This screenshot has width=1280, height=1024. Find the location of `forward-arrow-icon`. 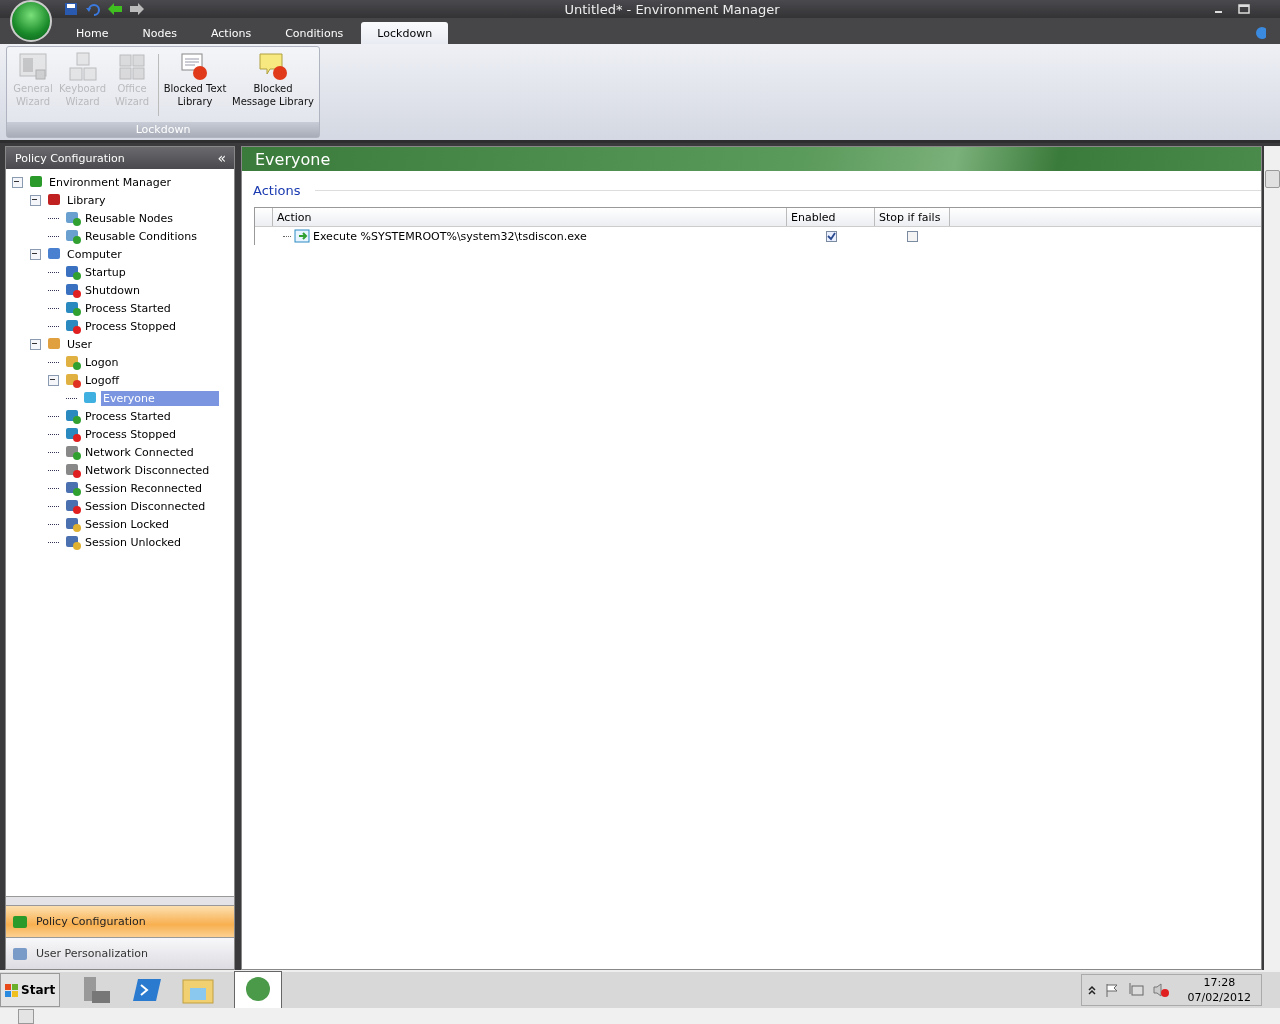

forward-arrow-icon is located at coordinates (137, 9).